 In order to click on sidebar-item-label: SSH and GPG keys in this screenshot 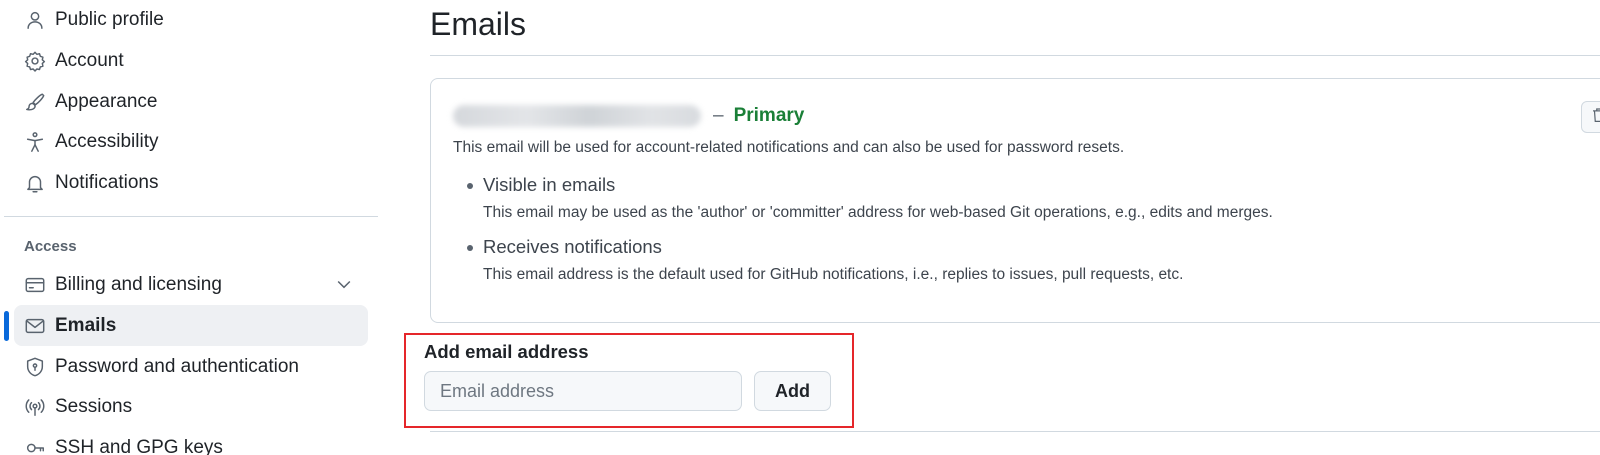, I will do `click(139, 445)`.